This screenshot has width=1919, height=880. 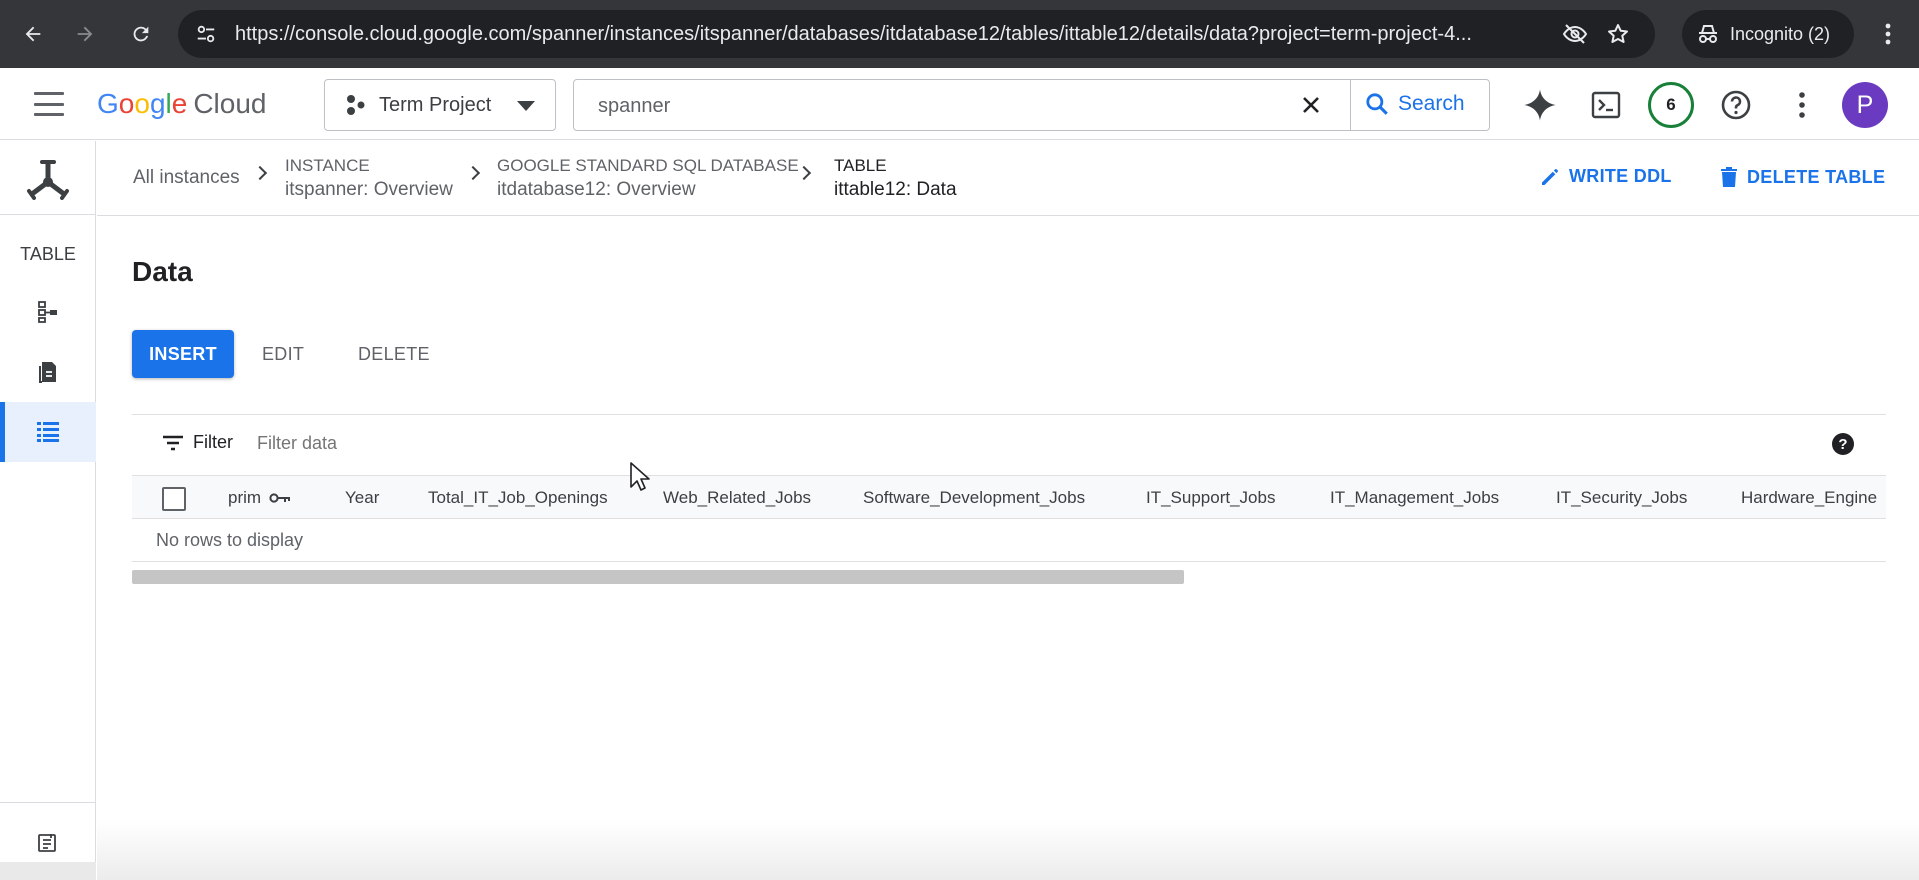 I want to click on breadcrumb-kind: INSTANCE, so click(x=327, y=165).